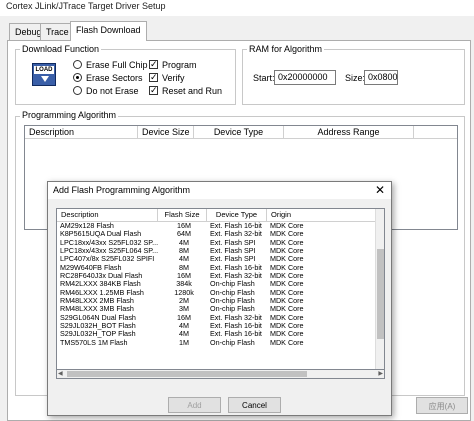  Describe the element at coordinates (355, 78) in the screenshot. I see `ram-size-label: Size:` at that location.